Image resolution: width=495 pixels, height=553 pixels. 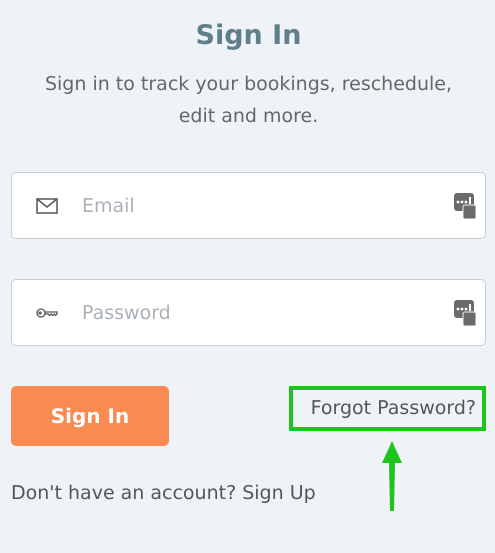 What do you see at coordinates (248, 206) in the screenshot?
I see `email-field: Email` at bounding box center [248, 206].